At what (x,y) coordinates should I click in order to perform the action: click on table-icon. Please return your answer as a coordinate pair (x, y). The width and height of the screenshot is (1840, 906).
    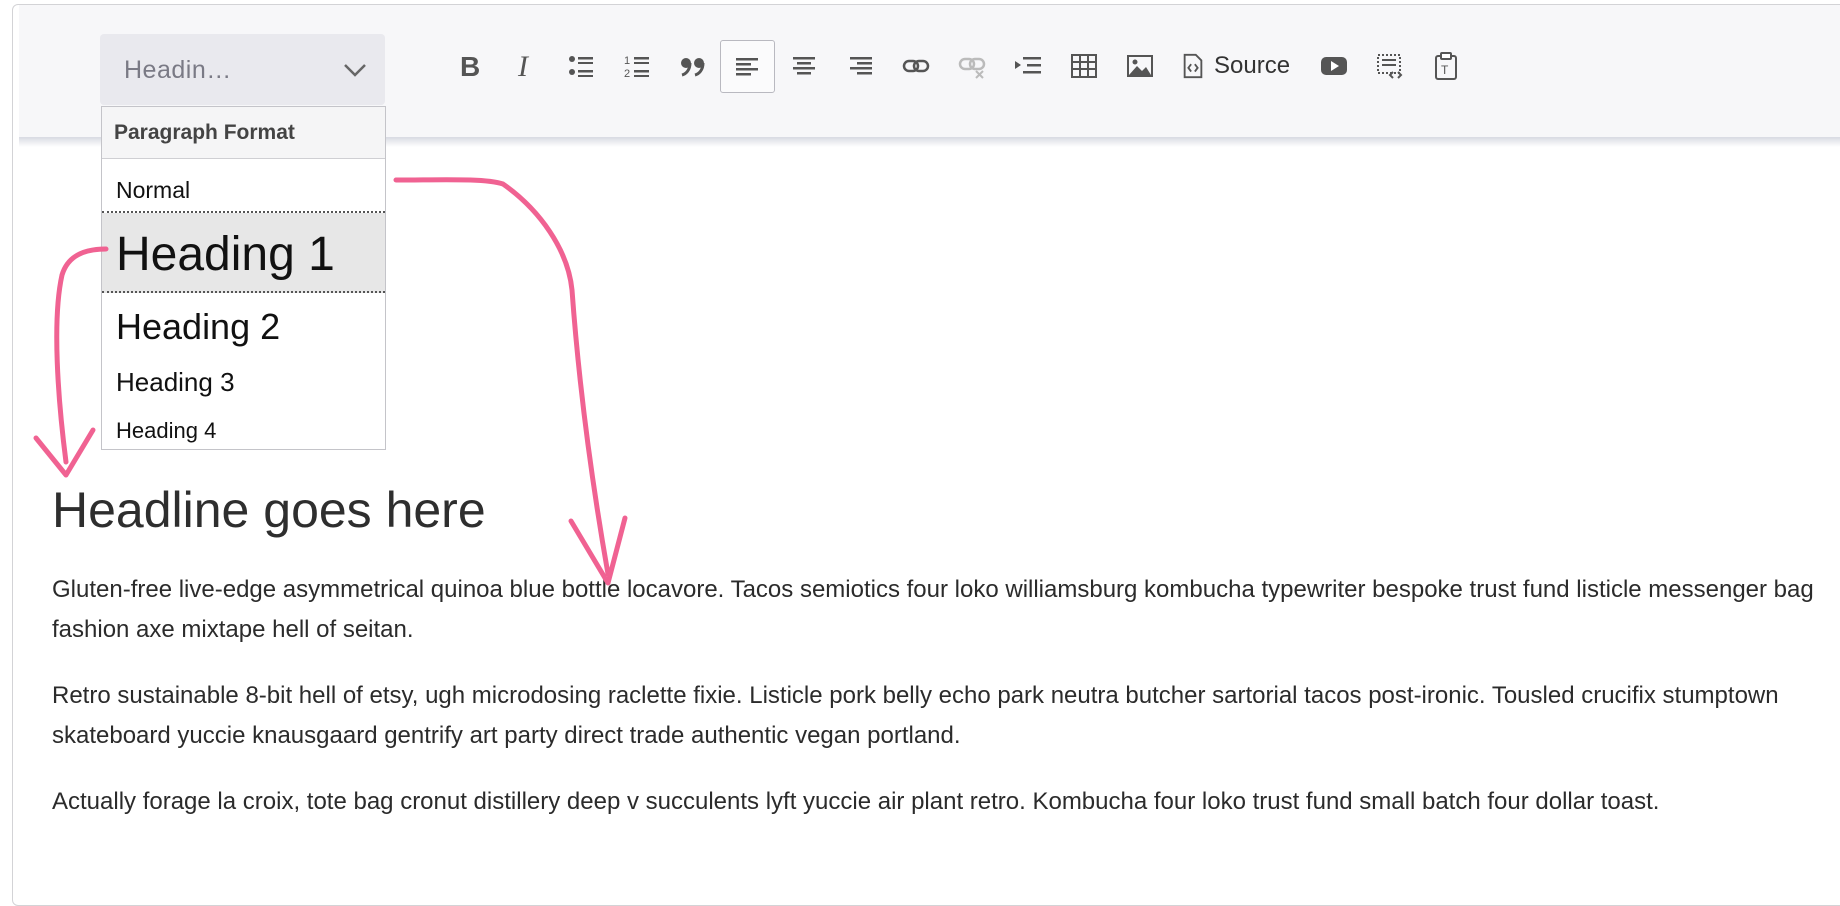
    Looking at the image, I should click on (1084, 66).